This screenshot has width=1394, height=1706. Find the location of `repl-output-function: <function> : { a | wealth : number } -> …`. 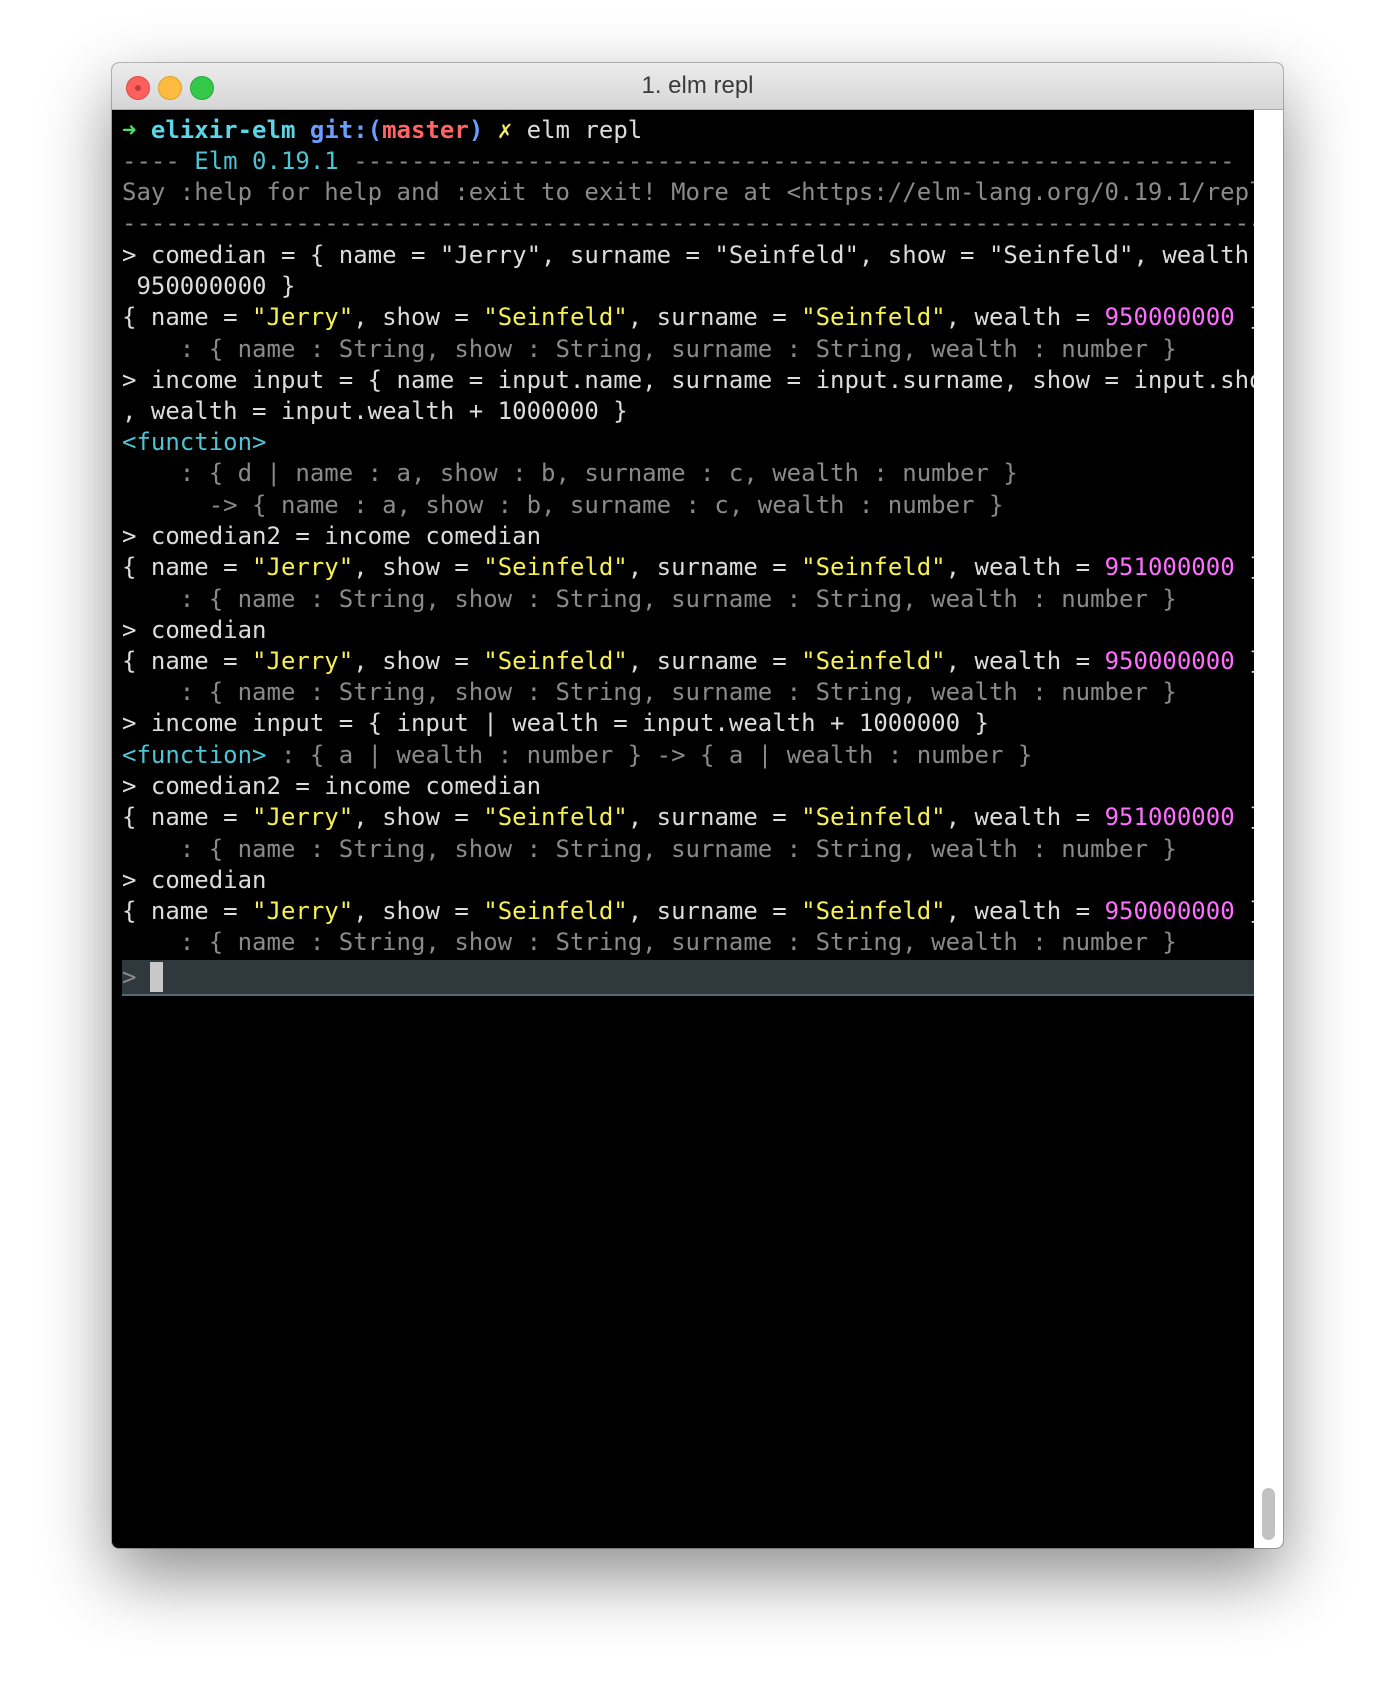

repl-output-function: <function> : { a | wealth : number } -> … is located at coordinates (577, 755).